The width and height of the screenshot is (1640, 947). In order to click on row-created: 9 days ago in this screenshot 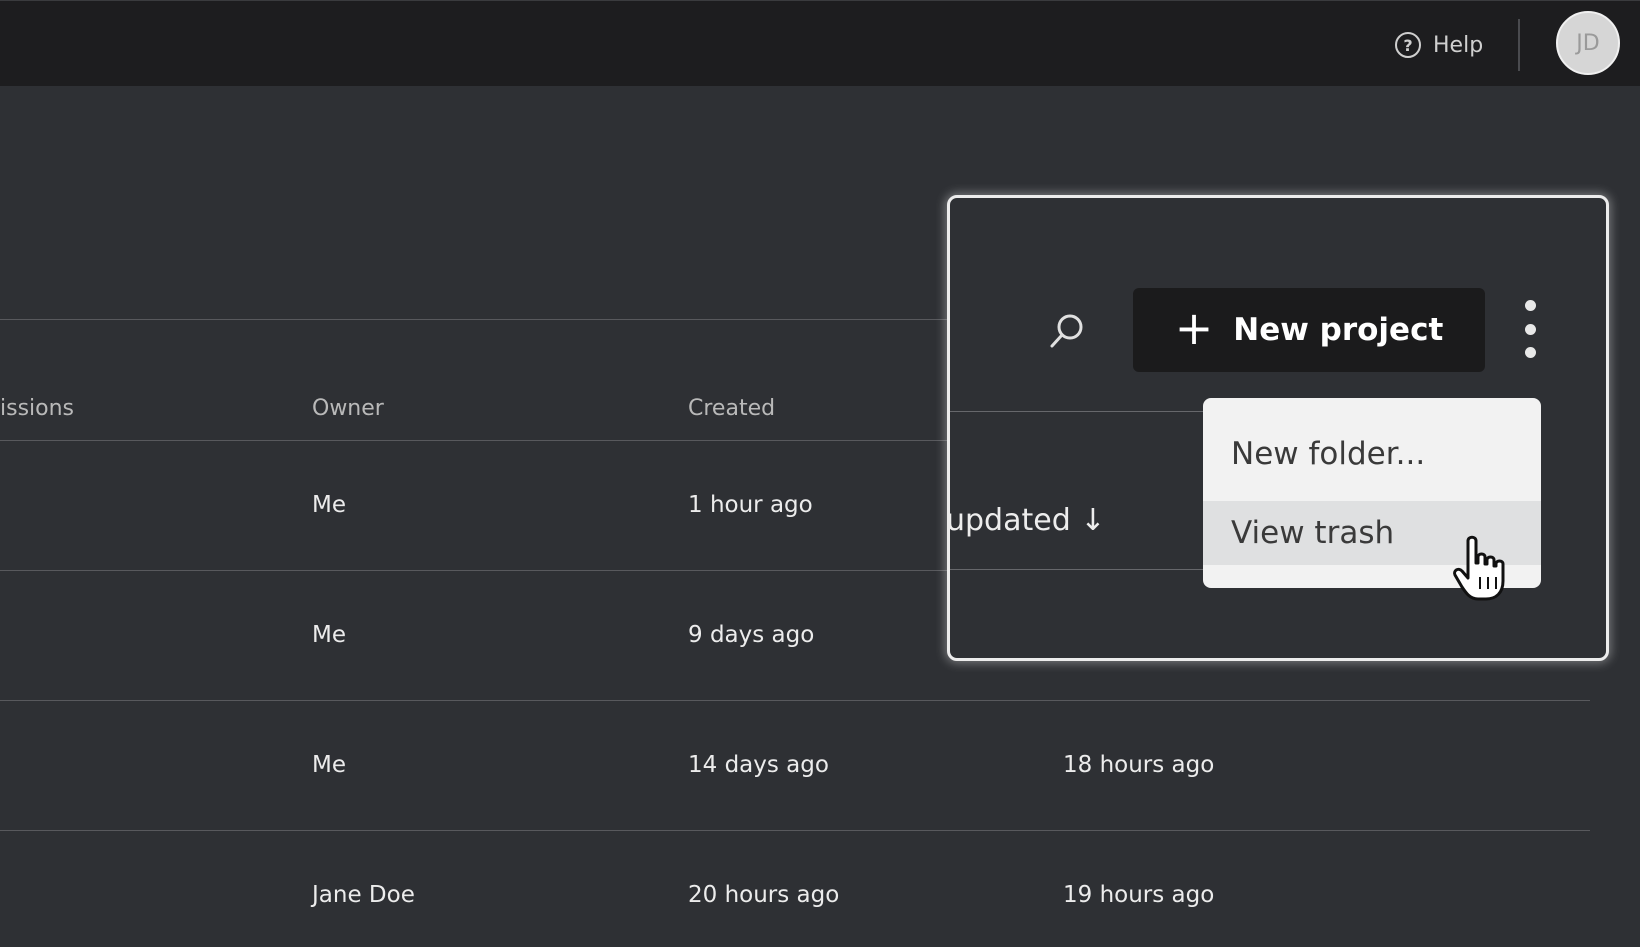, I will do `click(751, 635)`.